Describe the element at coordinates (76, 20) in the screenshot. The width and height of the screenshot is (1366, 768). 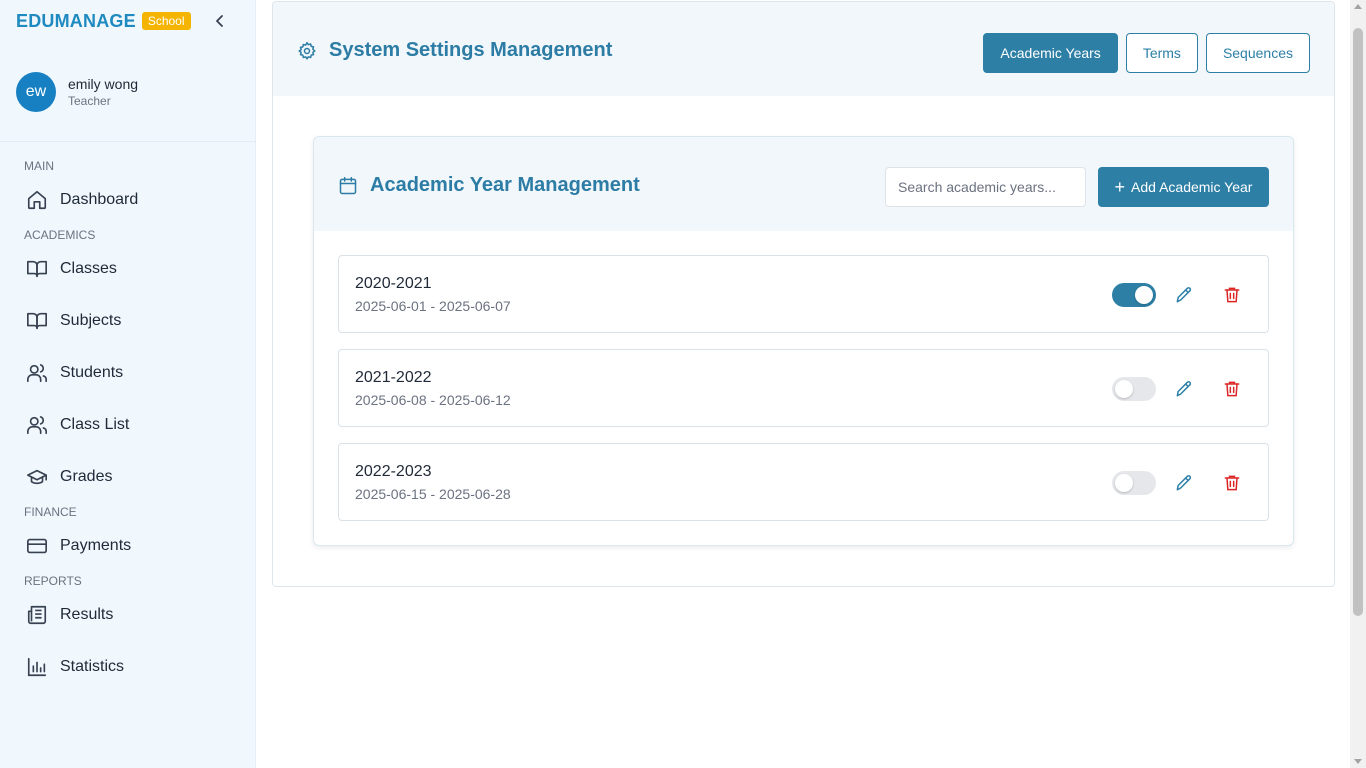
I see `brand-logo: EDUMANAGE` at that location.